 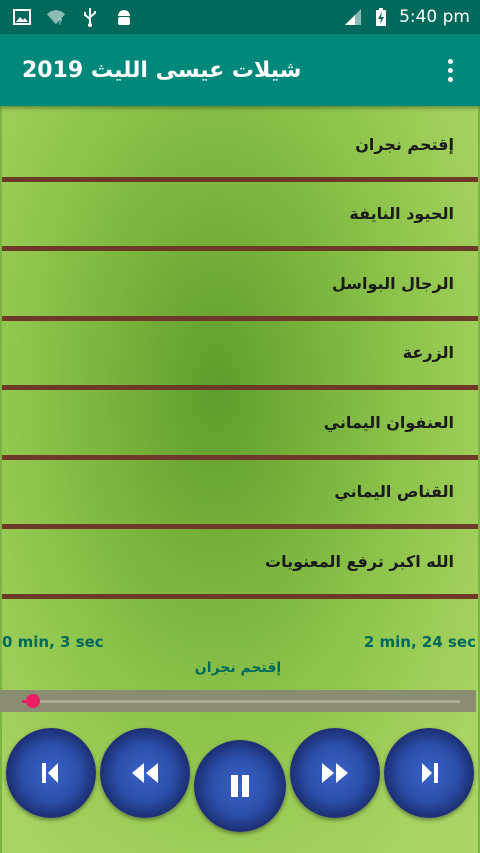 I want to click on list-item: العنفوان اليماني, so click(x=240, y=425).